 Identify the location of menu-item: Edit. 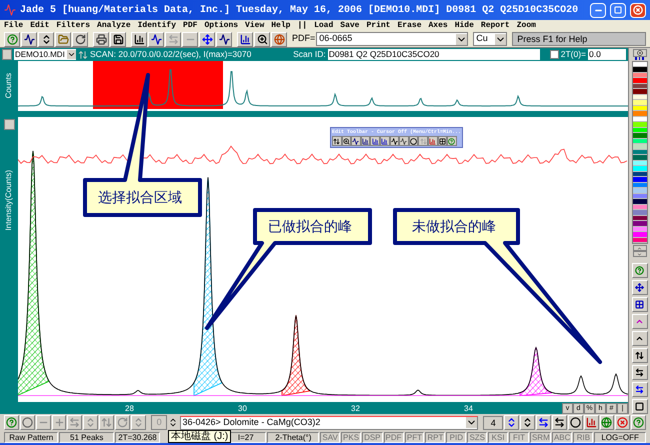
(40, 26).